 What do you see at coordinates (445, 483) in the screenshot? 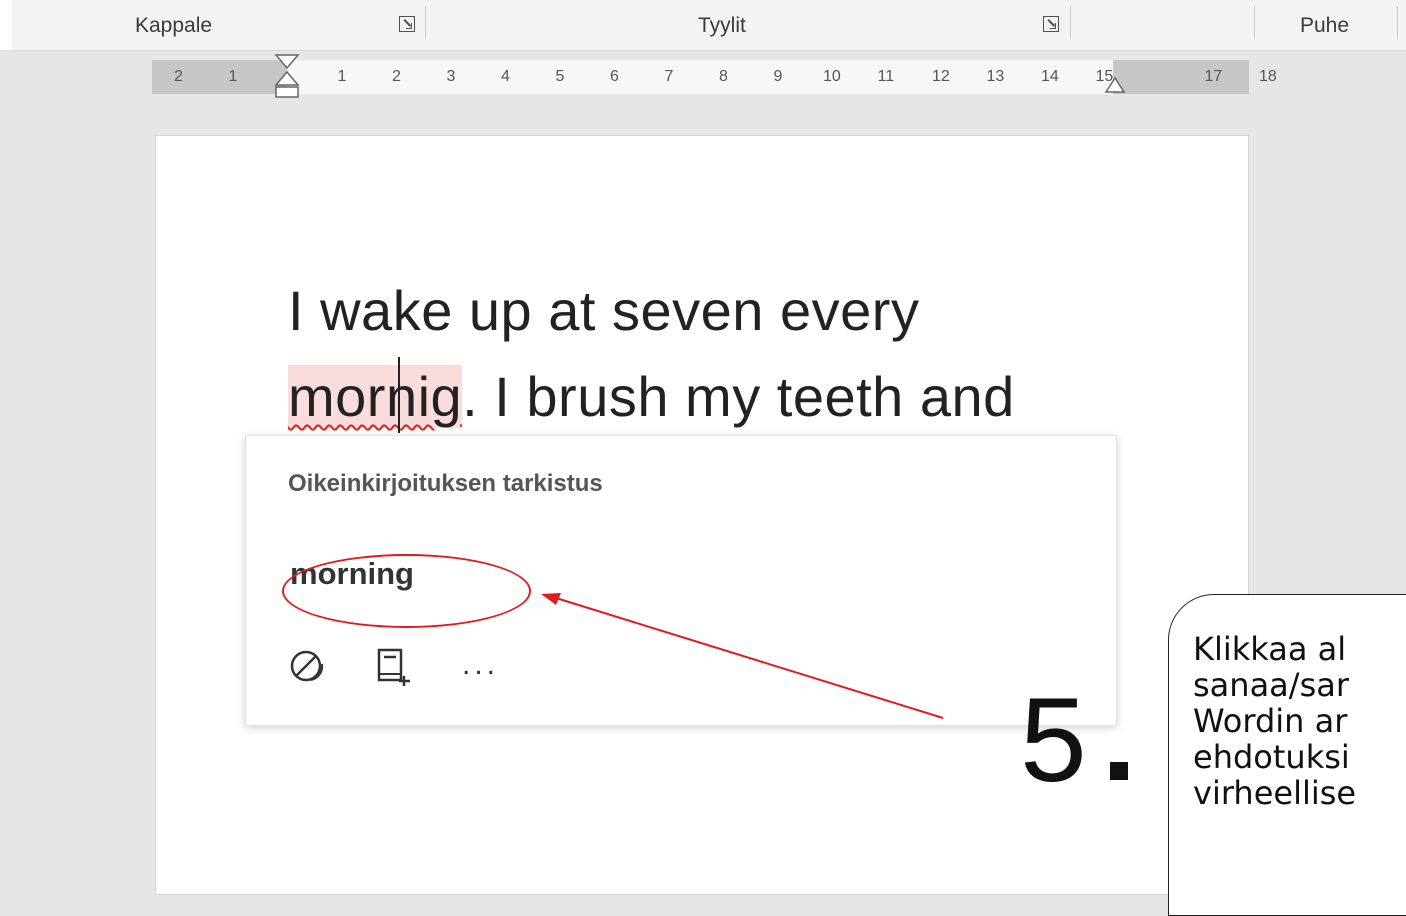
I see `popup-title: Oikeinkirjoituksen tarkistus` at bounding box center [445, 483].